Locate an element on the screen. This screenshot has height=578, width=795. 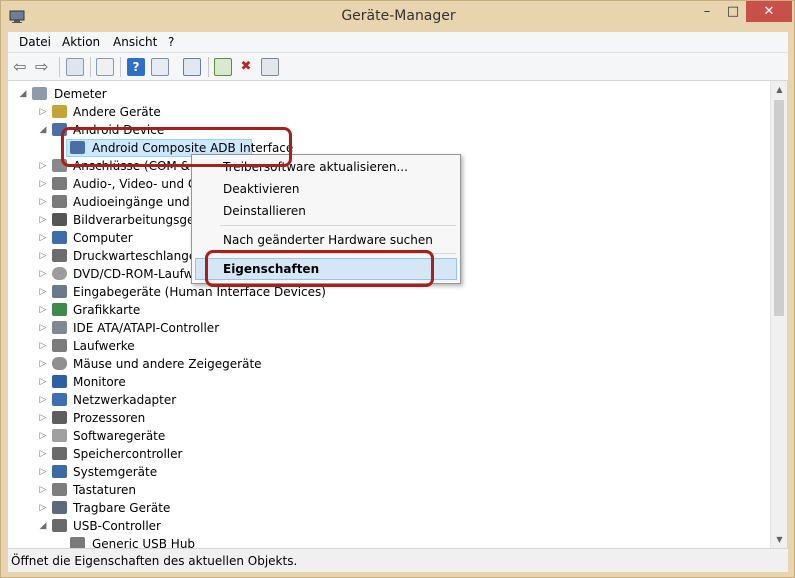
usb-controller-icon is located at coordinates (59, 525).